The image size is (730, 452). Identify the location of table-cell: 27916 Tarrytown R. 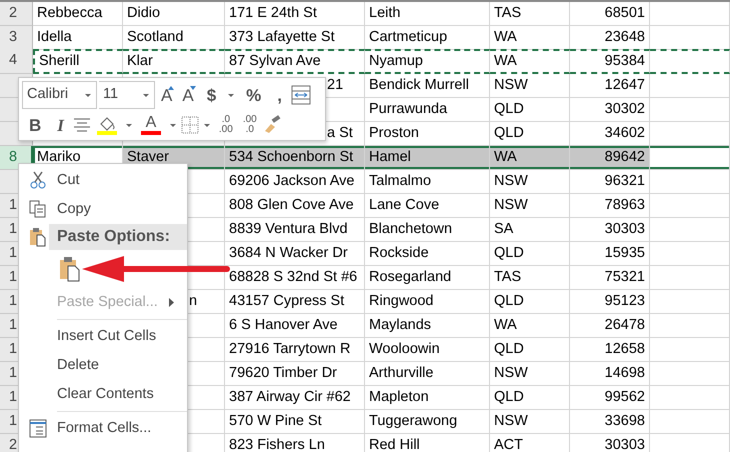
(295, 350).